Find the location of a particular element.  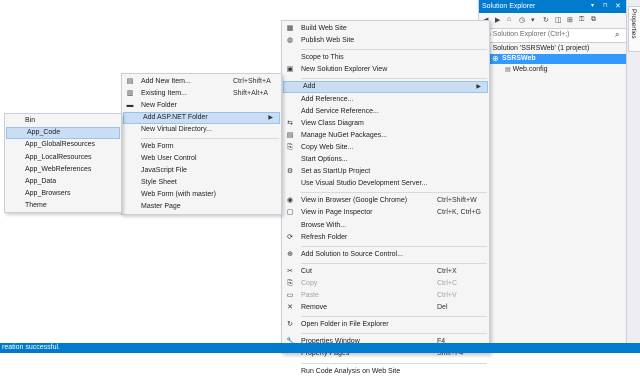

menu-icon: ⊕ is located at coordinates (290, 254).